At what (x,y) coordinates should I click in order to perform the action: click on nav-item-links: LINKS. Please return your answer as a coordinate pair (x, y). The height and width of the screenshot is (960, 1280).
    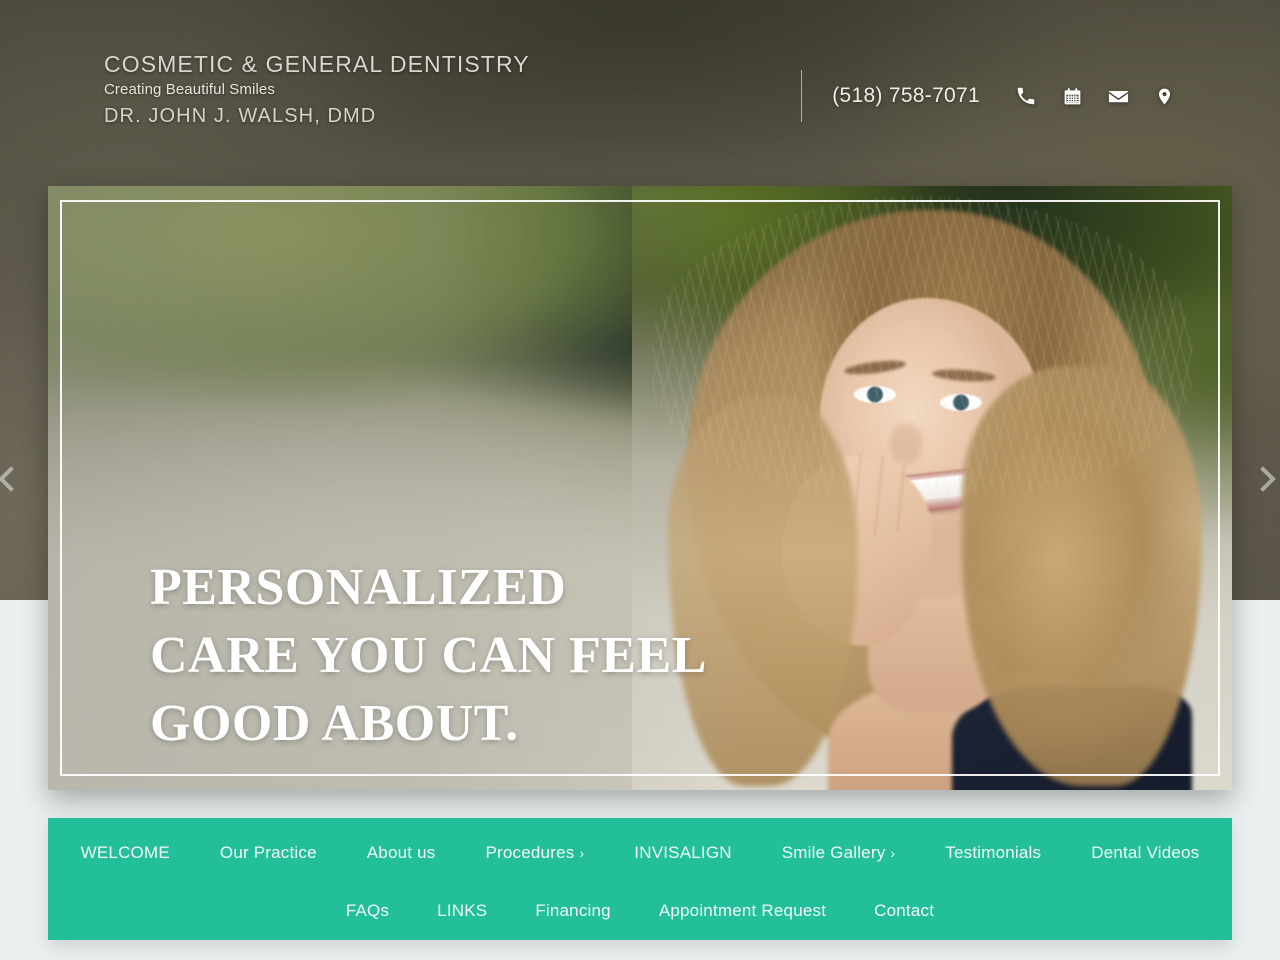
    Looking at the image, I should click on (462, 911).